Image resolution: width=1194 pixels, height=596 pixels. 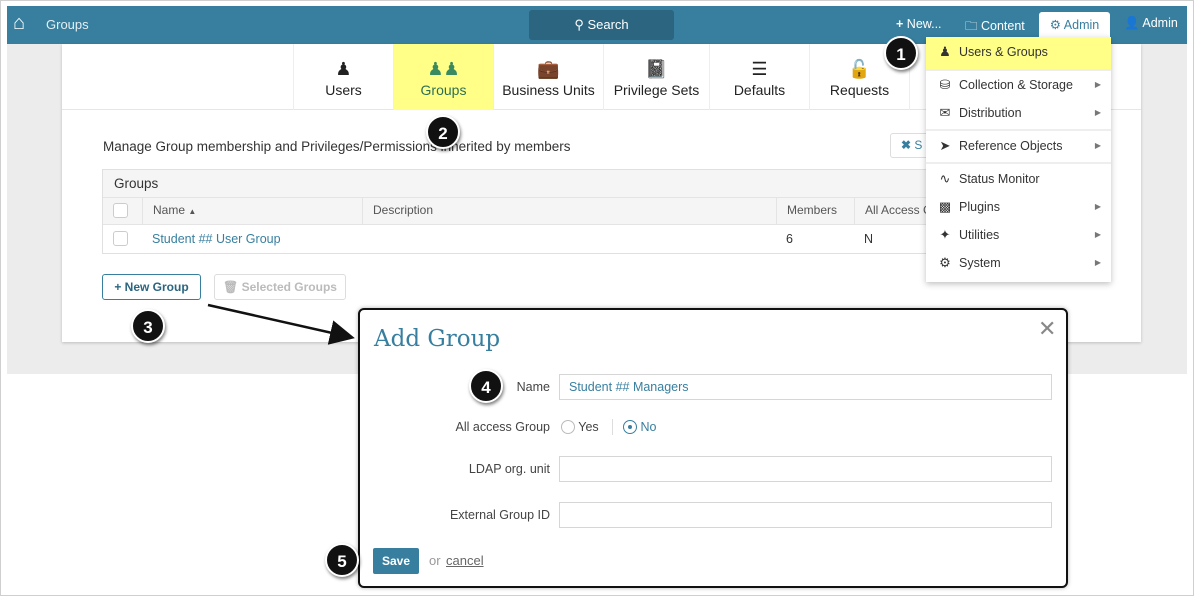 I want to click on radio-no: No, so click(x=639, y=427).